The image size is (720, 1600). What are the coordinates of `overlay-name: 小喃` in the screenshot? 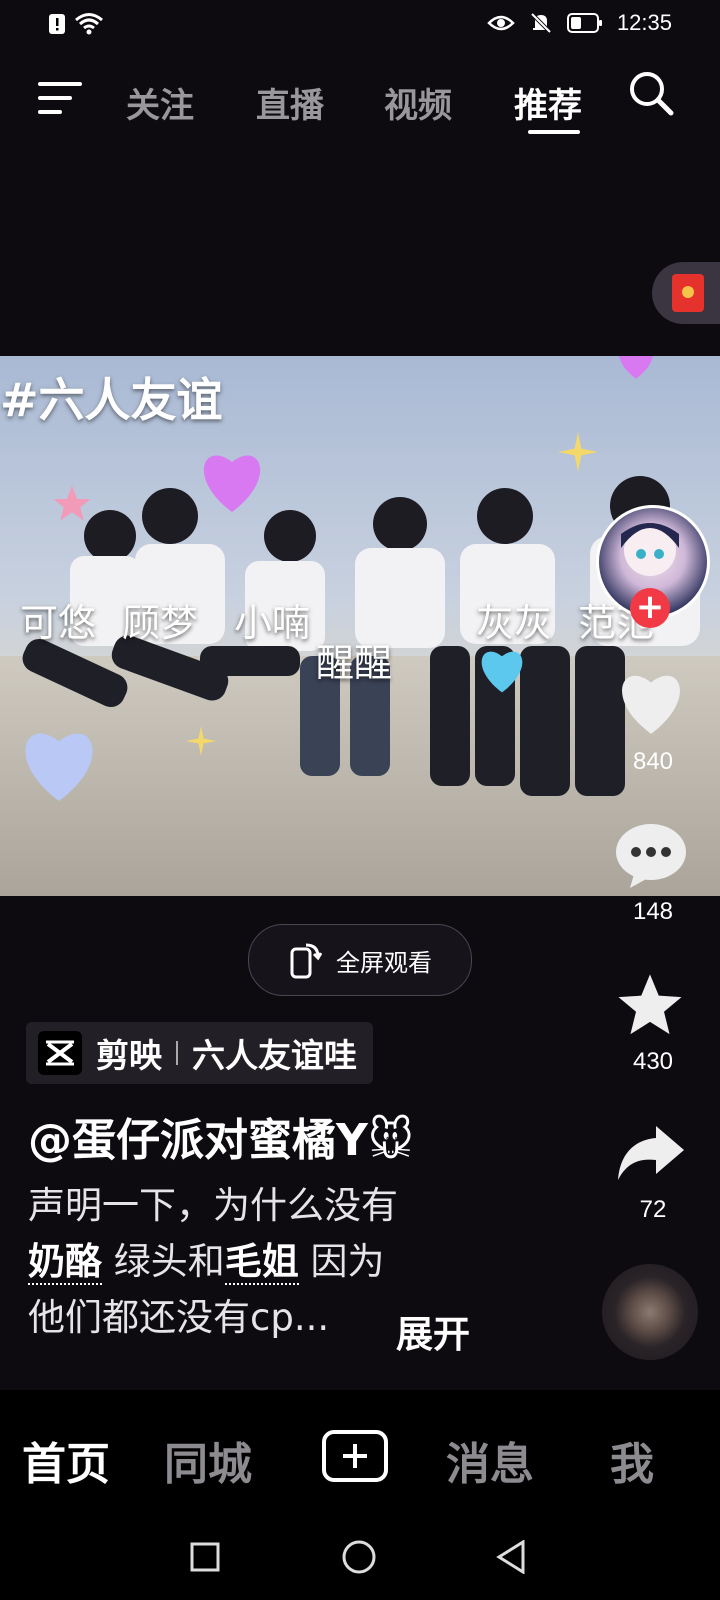 It's located at (272, 623).